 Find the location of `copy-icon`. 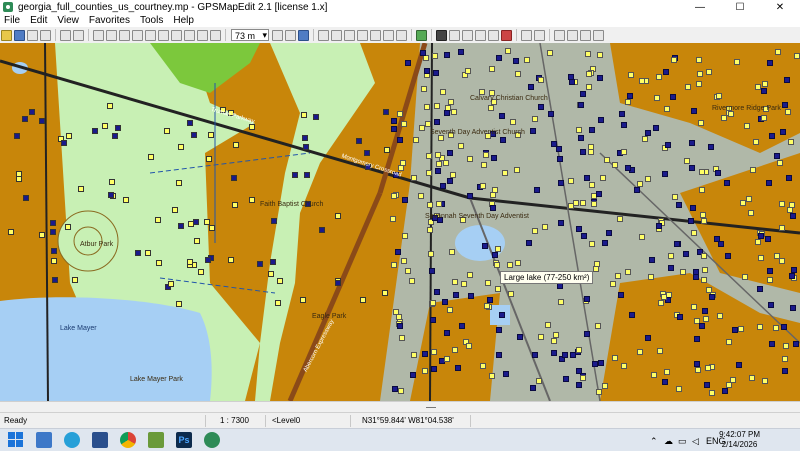

copy-icon is located at coordinates (572, 35).